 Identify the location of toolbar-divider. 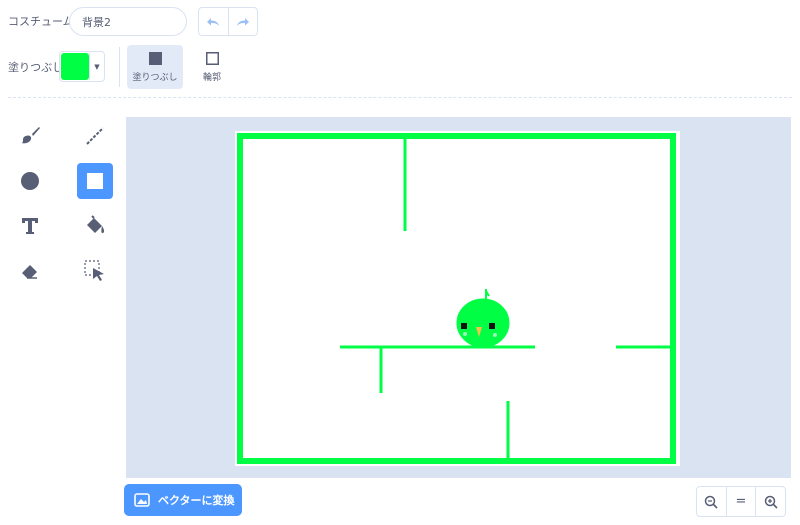
(400, 97).